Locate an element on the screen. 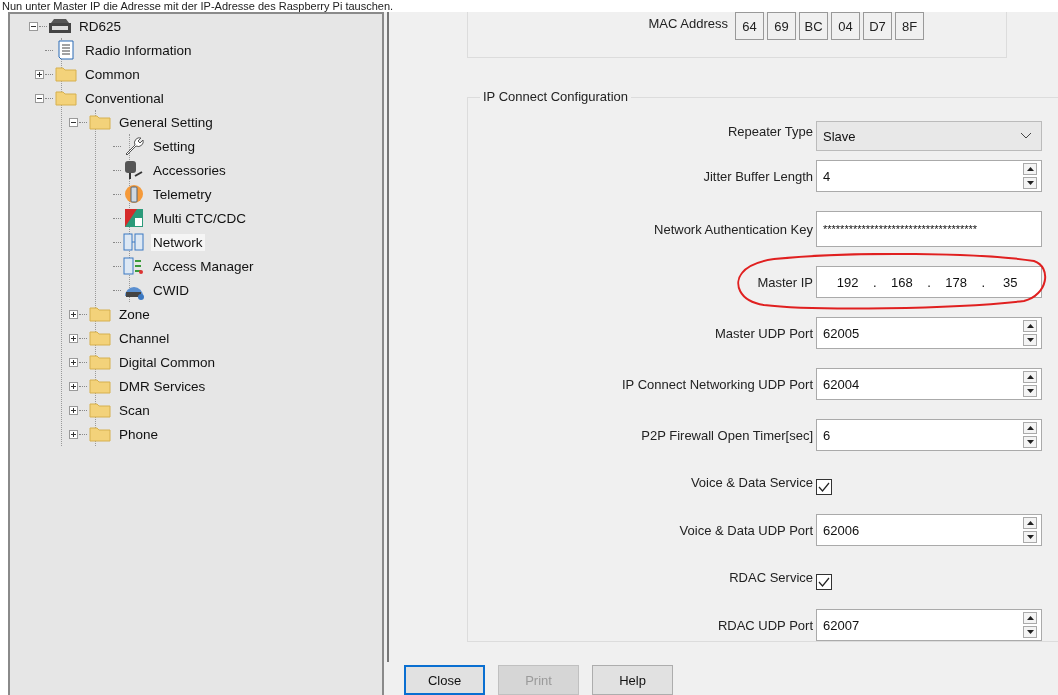  minus-icon is located at coordinates (73, 122).